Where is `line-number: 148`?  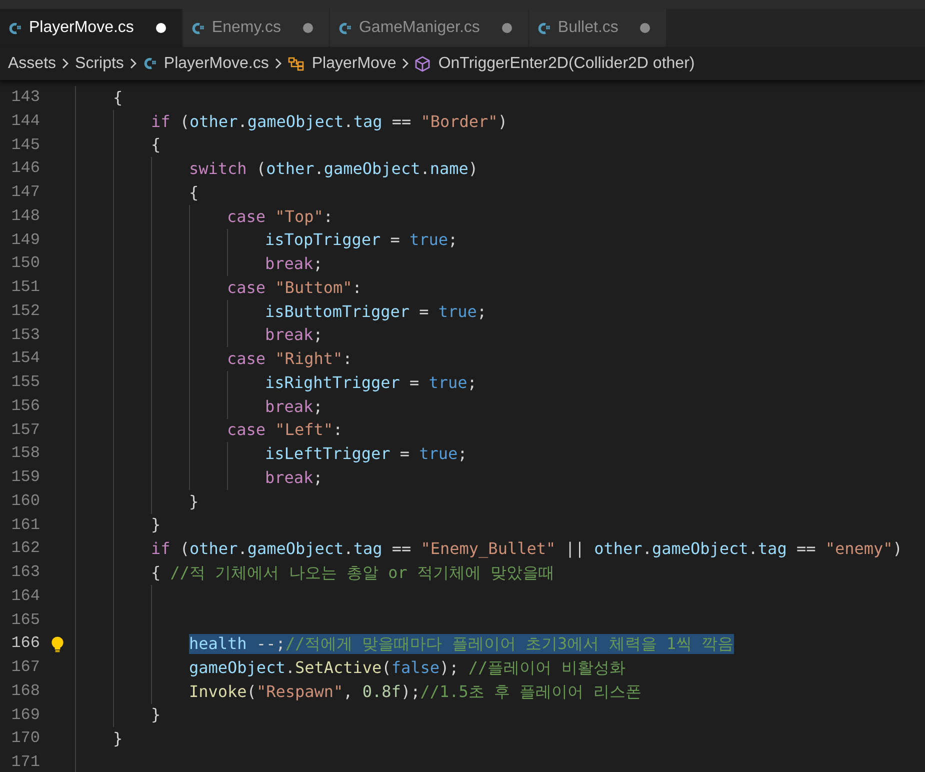
line-number: 148 is located at coordinates (25, 216).